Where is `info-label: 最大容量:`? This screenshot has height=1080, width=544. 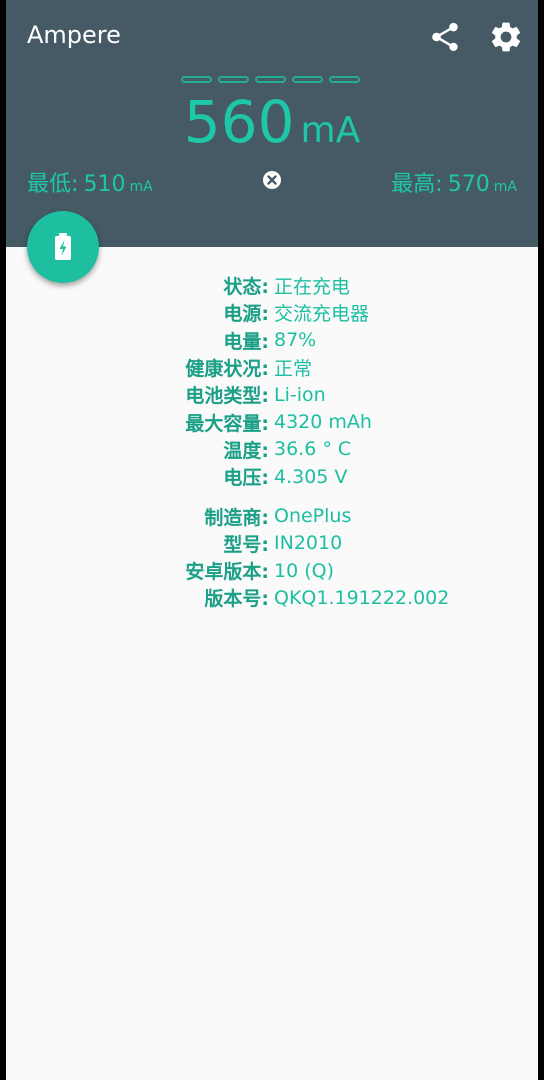 info-label: 最大容量: is located at coordinates (227, 423).